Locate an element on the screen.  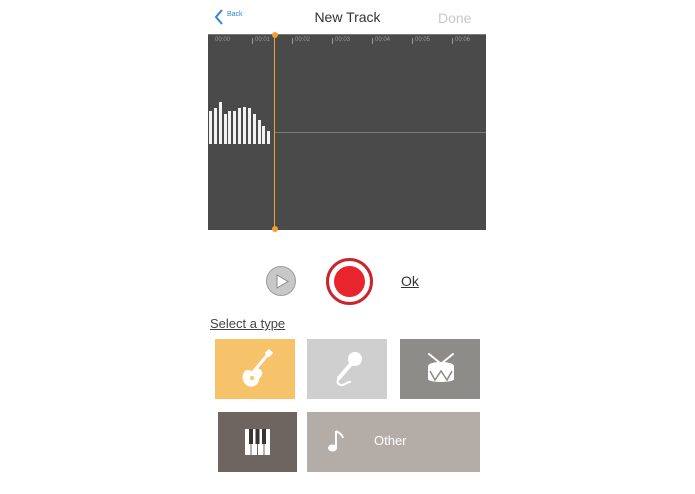
microphone-icon is located at coordinates (349, 369).